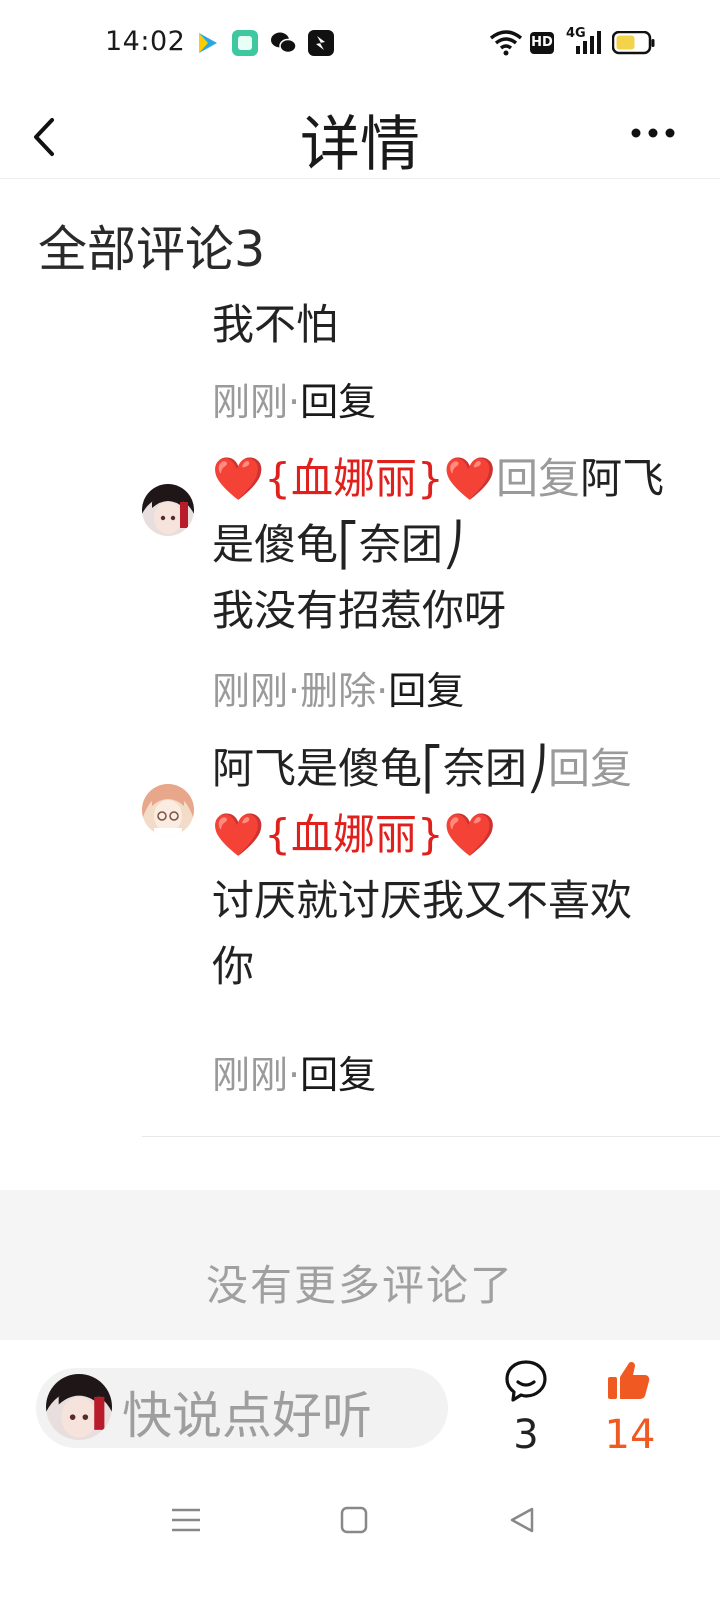  I want to click on top-navigation-bar: 详情, so click(360, 134).